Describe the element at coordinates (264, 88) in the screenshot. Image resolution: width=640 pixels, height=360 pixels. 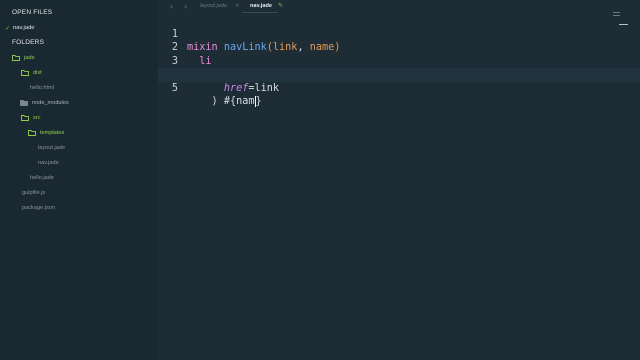
I see `token-value: =link` at that location.